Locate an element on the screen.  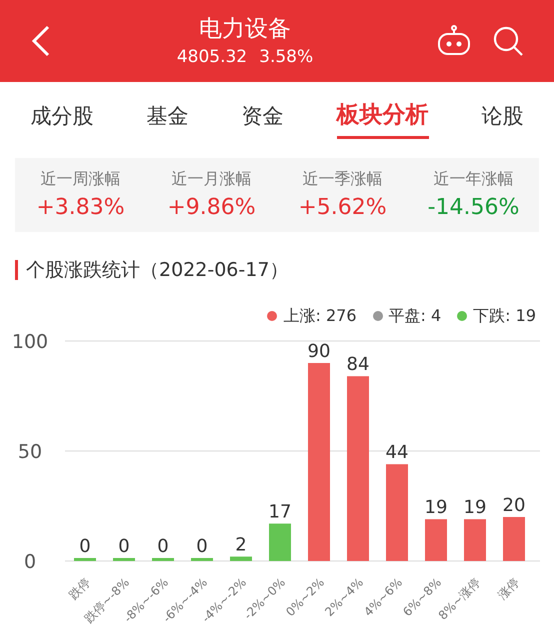
stat-value: +3.83% is located at coordinates (80, 208).